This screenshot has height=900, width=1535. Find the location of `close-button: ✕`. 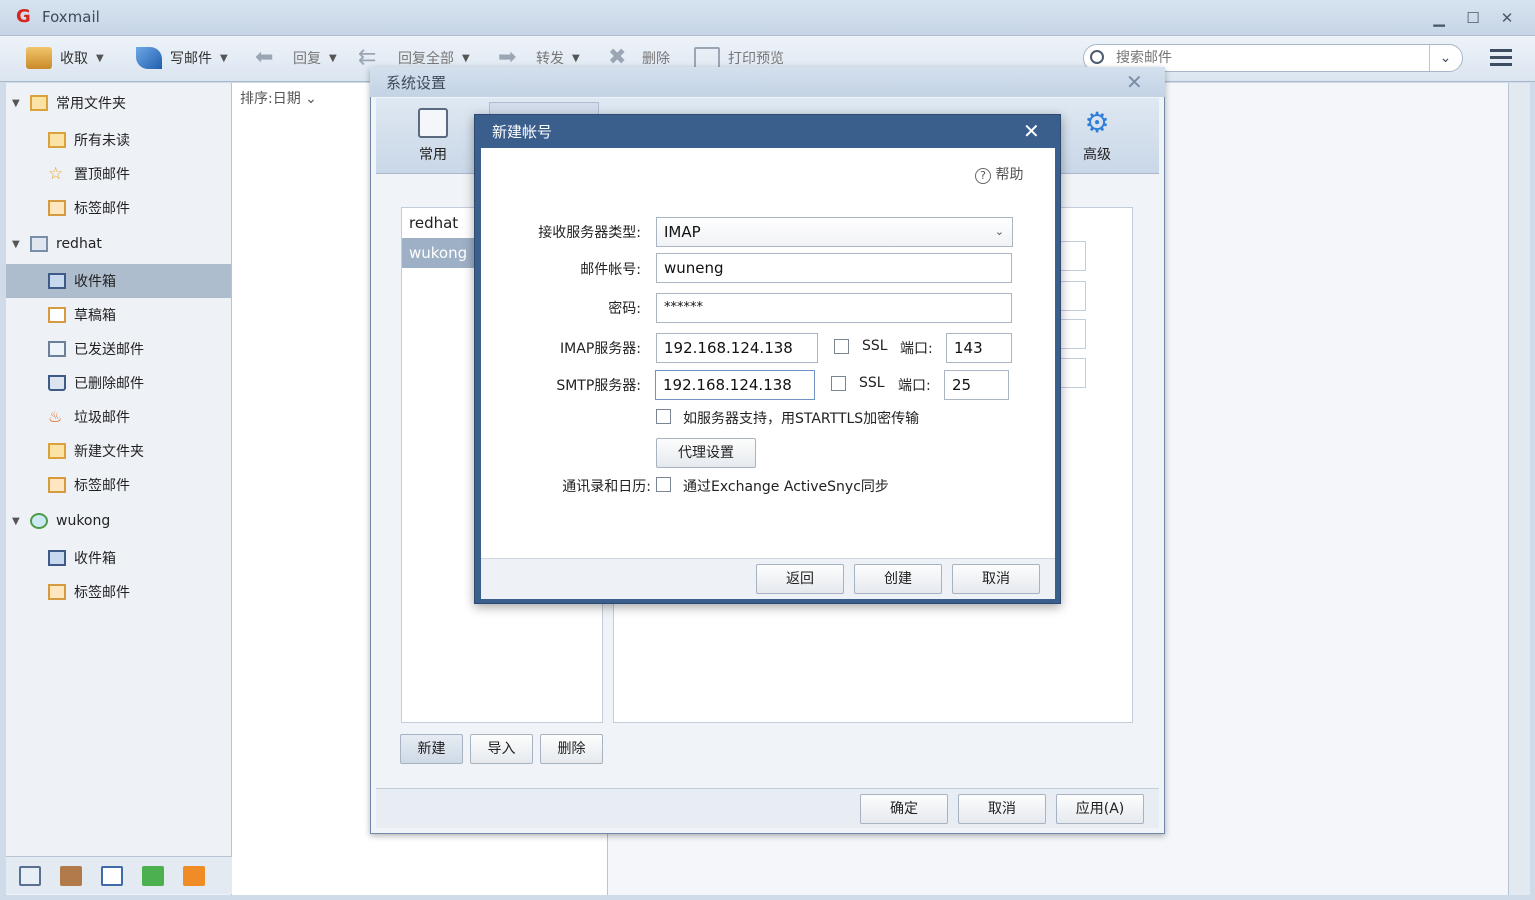

close-button: ✕ is located at coordinates (1507, 18).